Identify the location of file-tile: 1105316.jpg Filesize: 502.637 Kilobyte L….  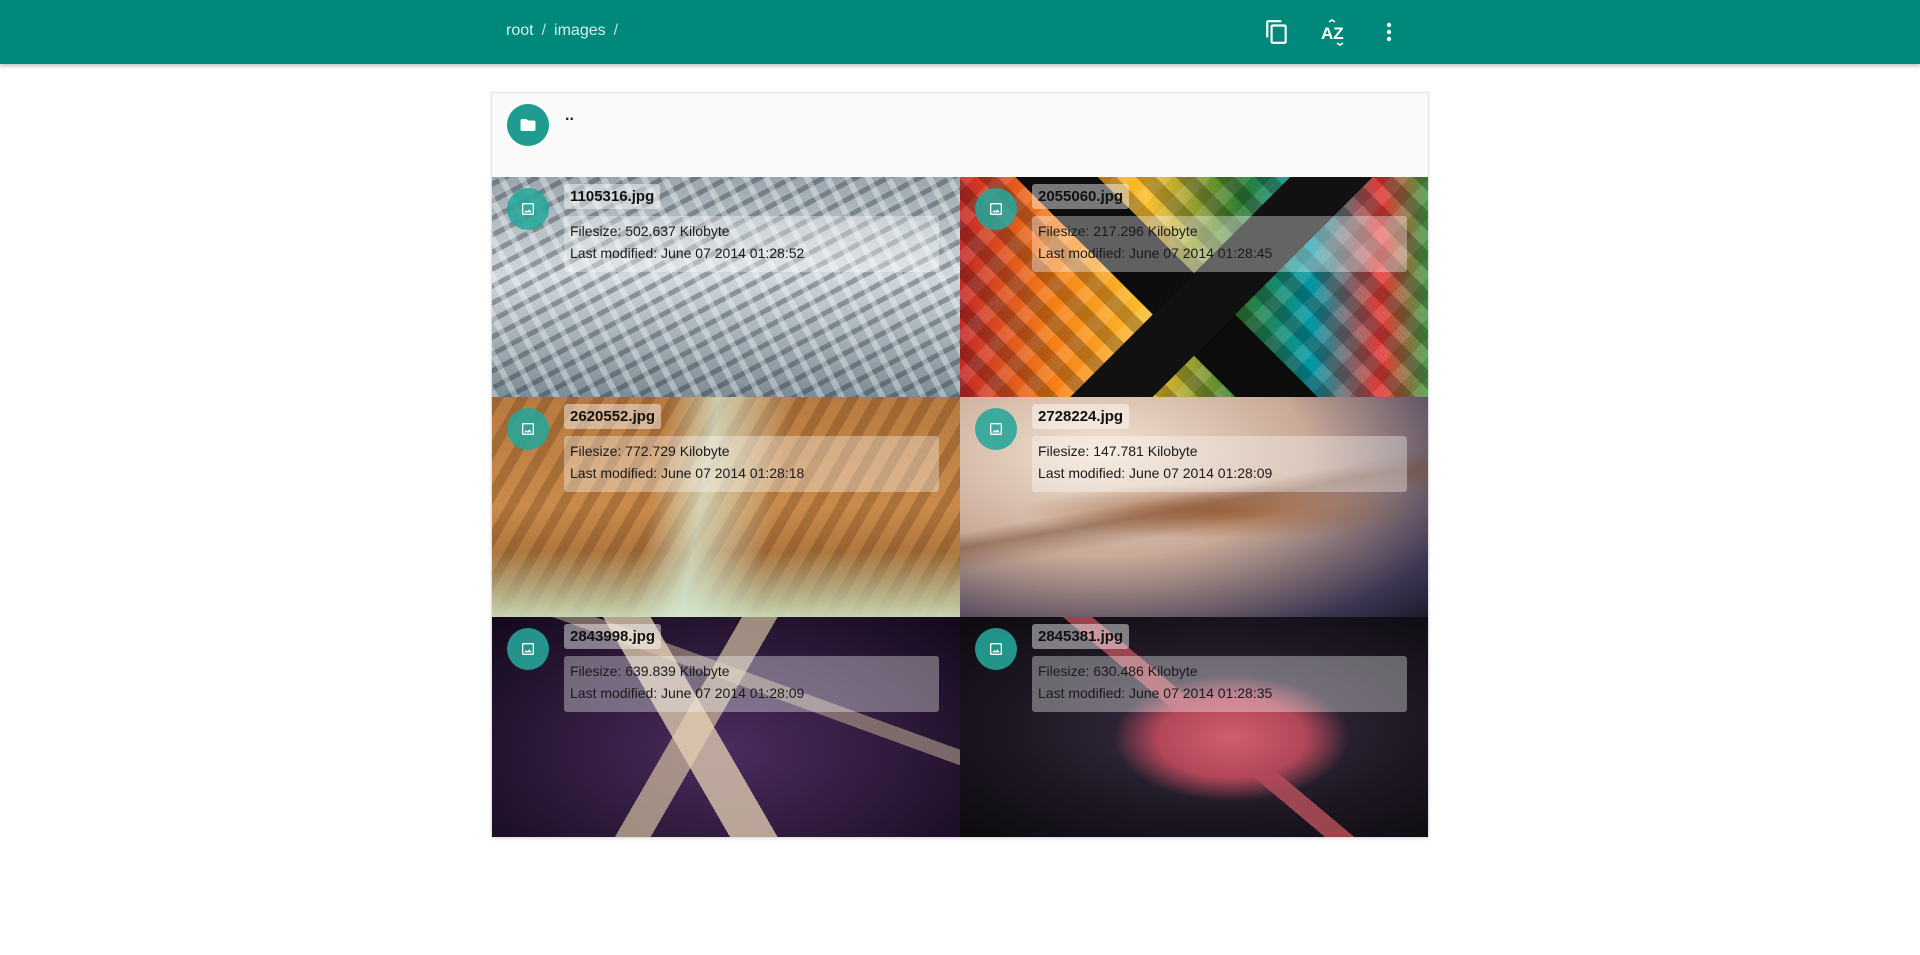
(726, 287).